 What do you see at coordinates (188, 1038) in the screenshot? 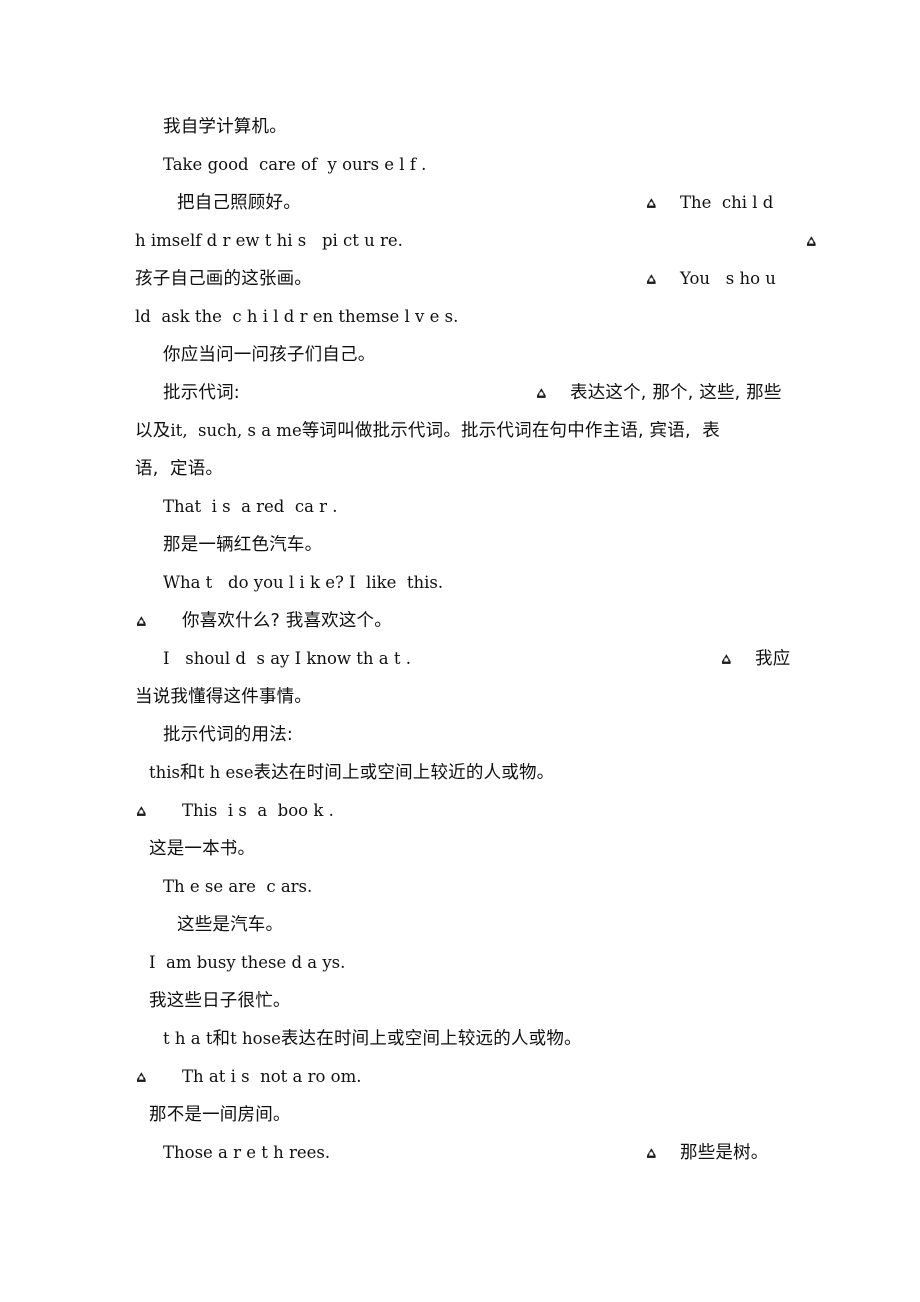
I see `english-text: t h a t` at bounding box center [188, 1038].